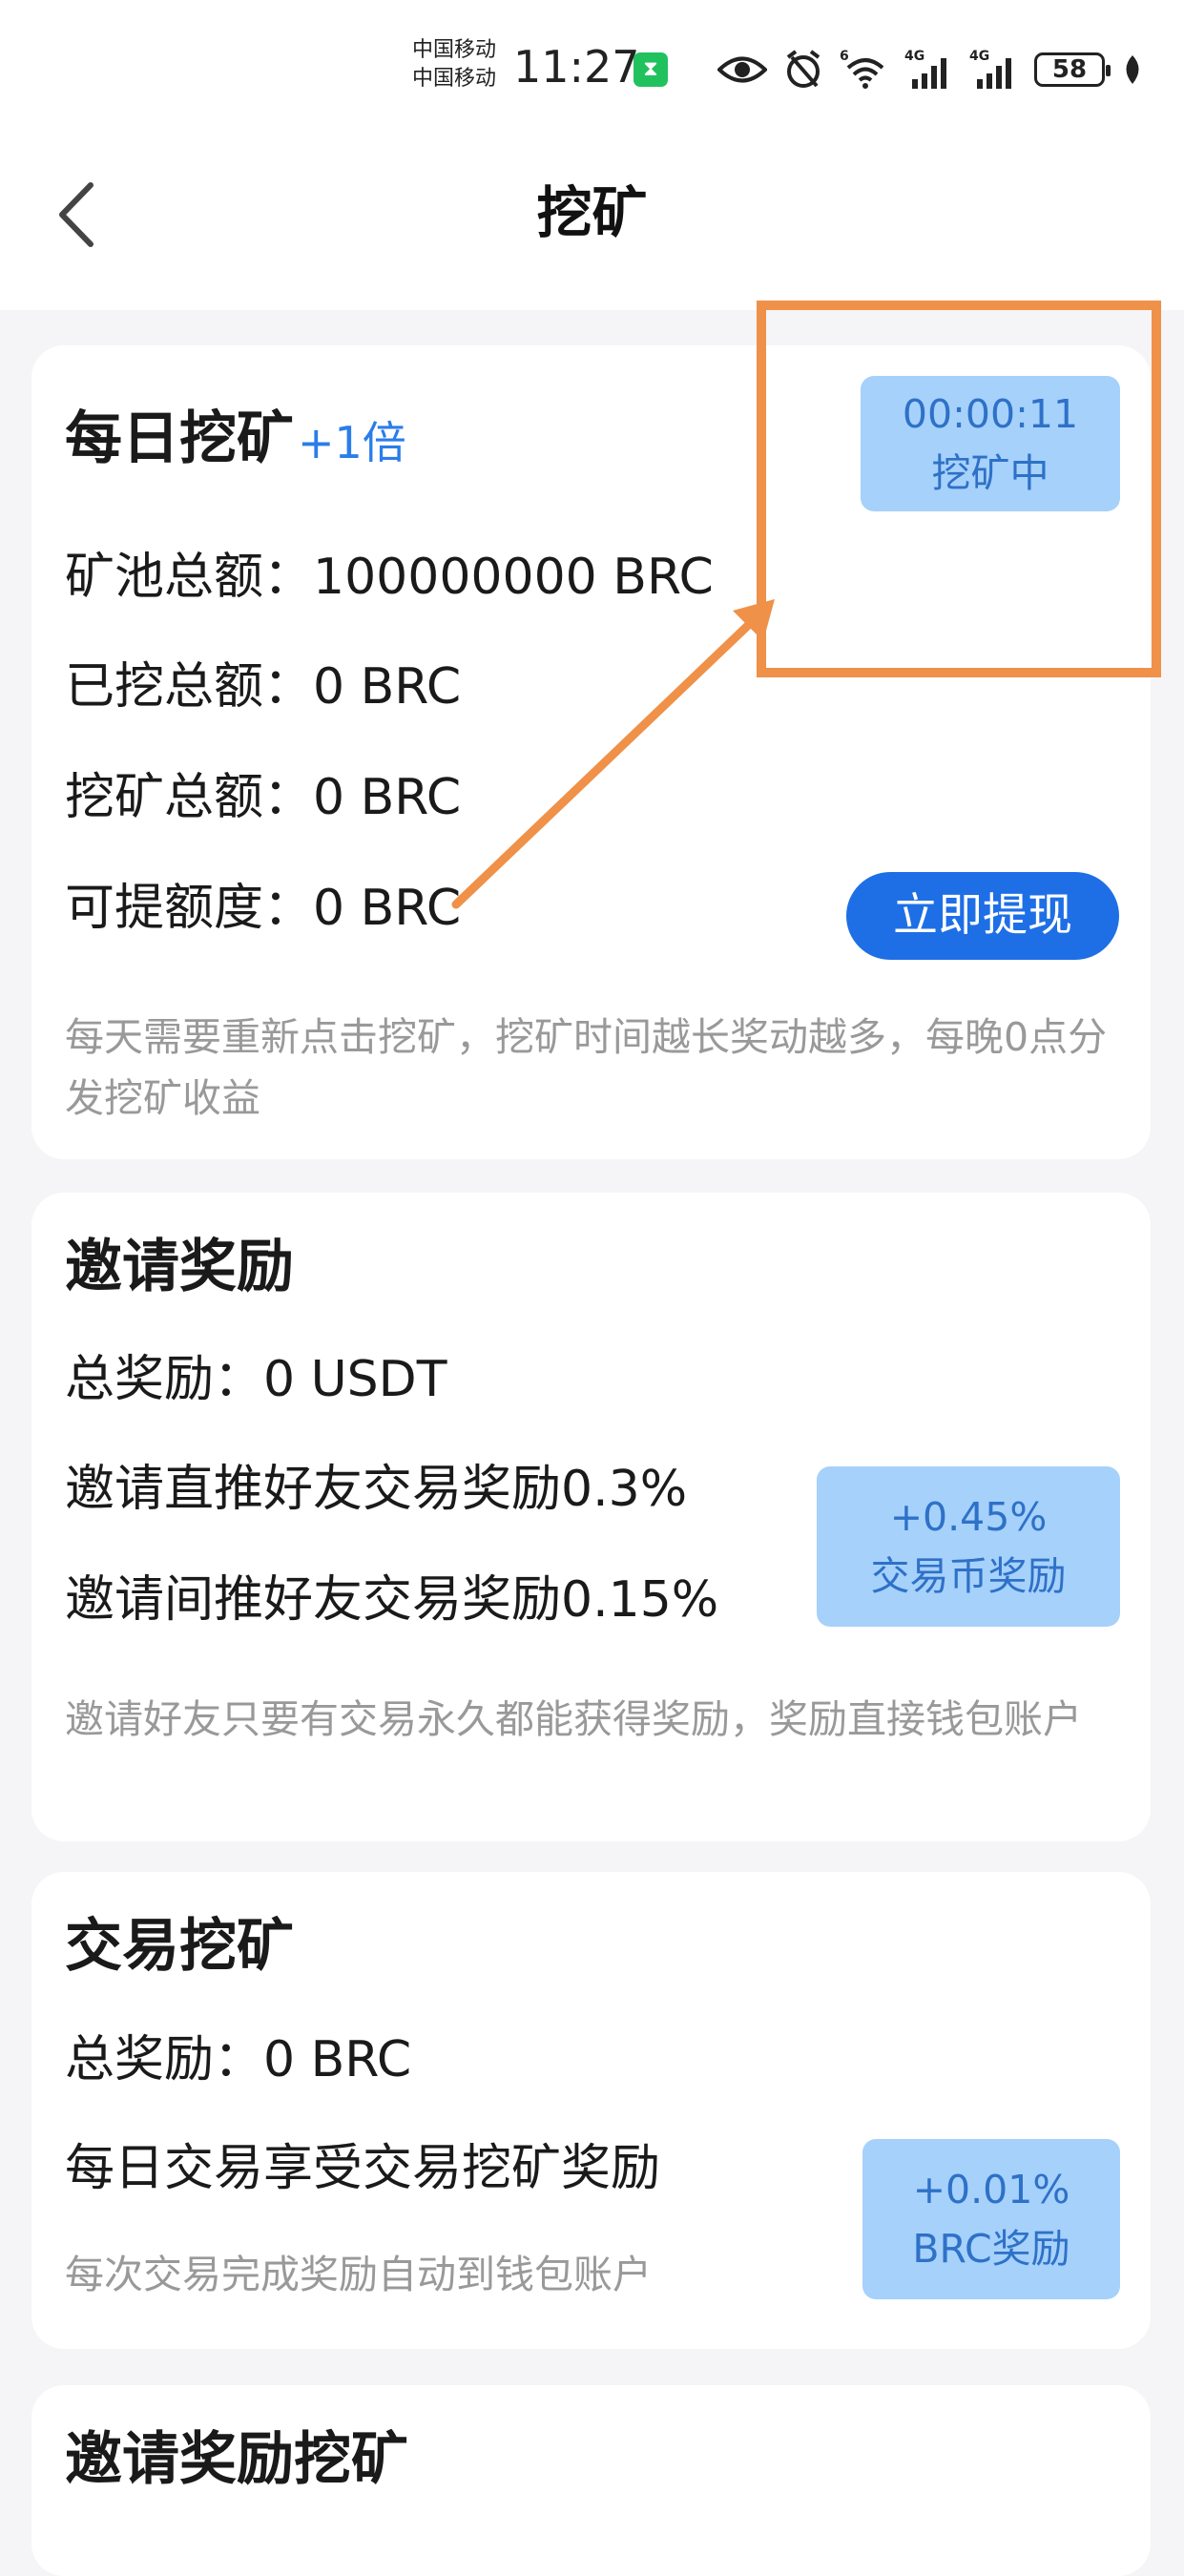 The image size is (1184, 2576). Describe the element at coordinates (573, 1719) in the screenshot. I see `invite-reward-note: 邀请好友只要有交易永久都能获得奖励，奖励直接钱包账户` at that location.